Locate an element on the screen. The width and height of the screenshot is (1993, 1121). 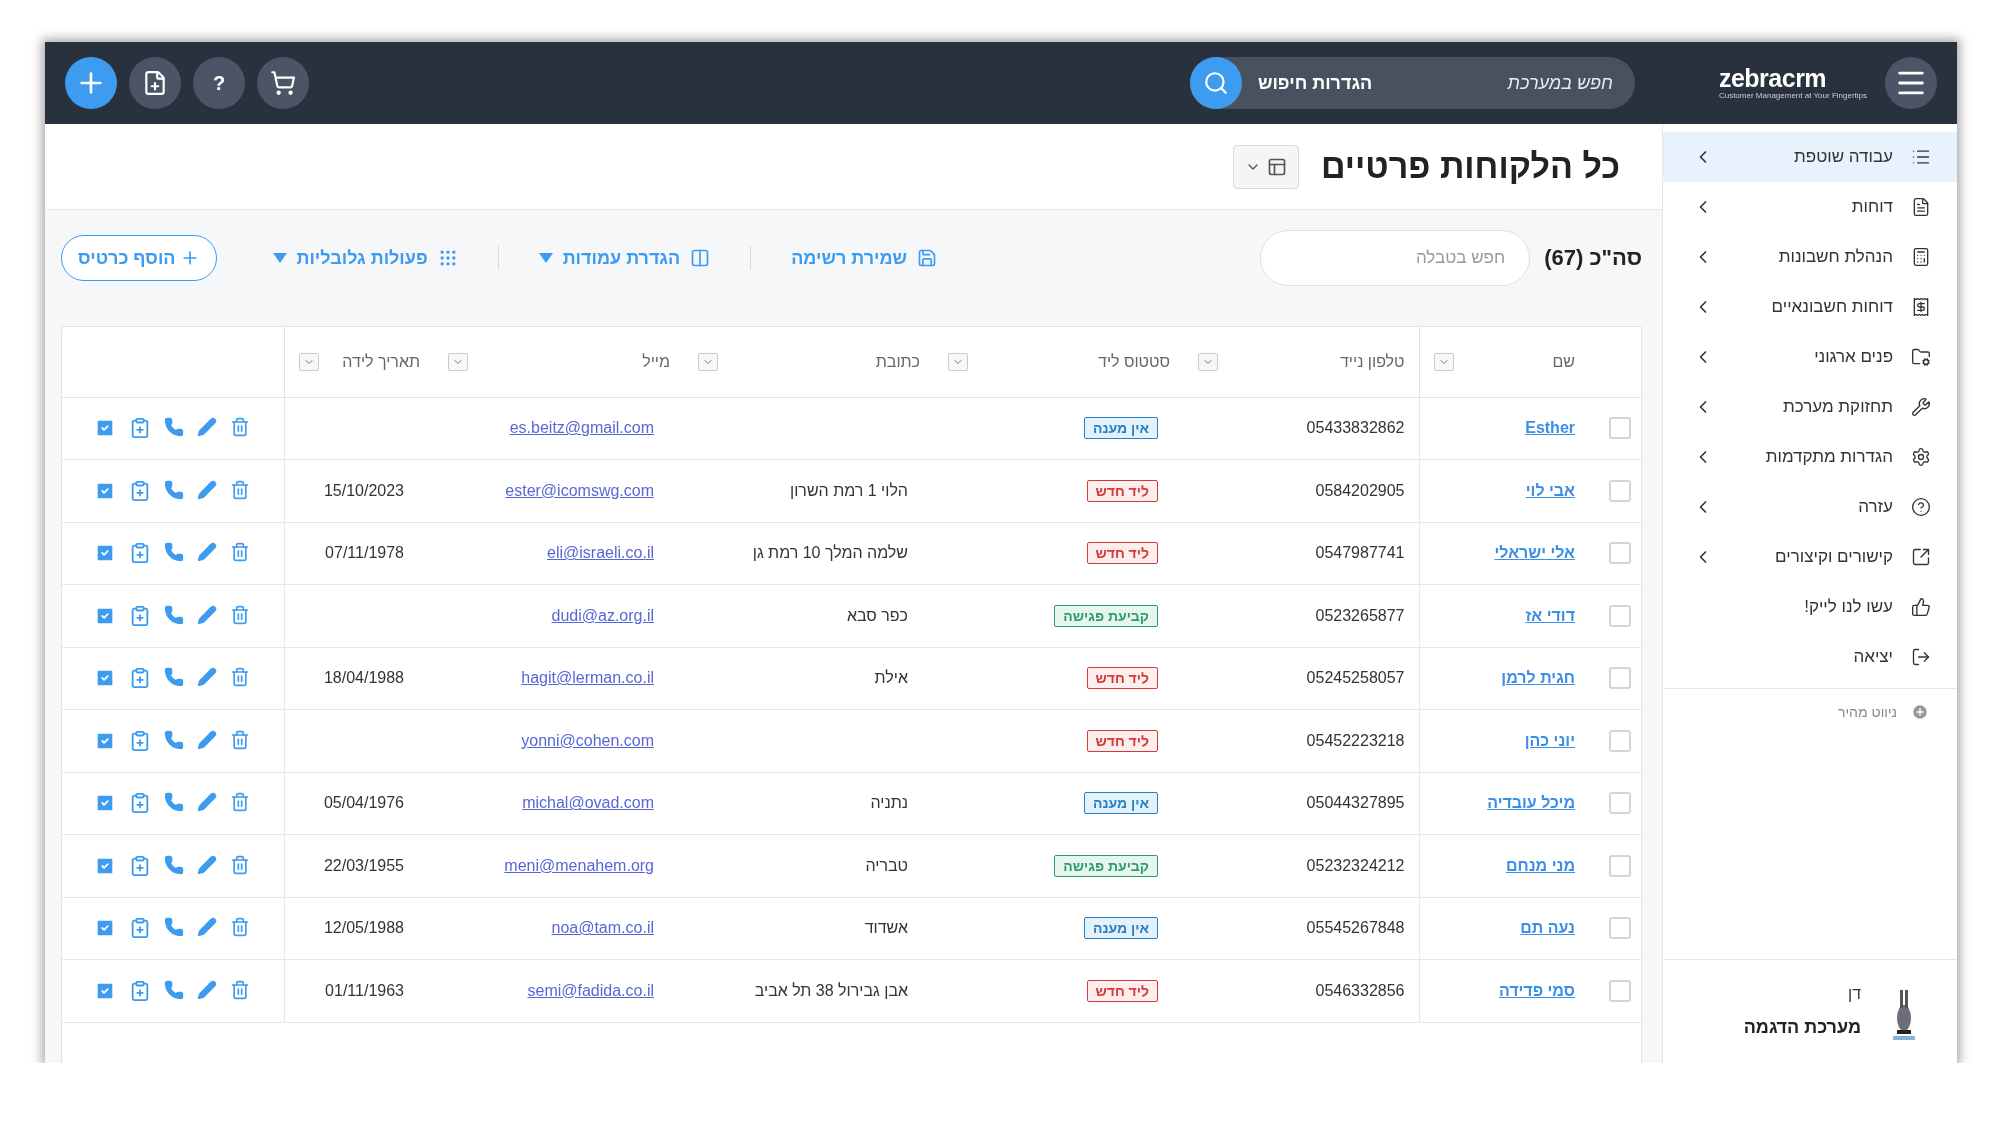
customer-name-link: נעה תם is located at coordinates (1547, 928).